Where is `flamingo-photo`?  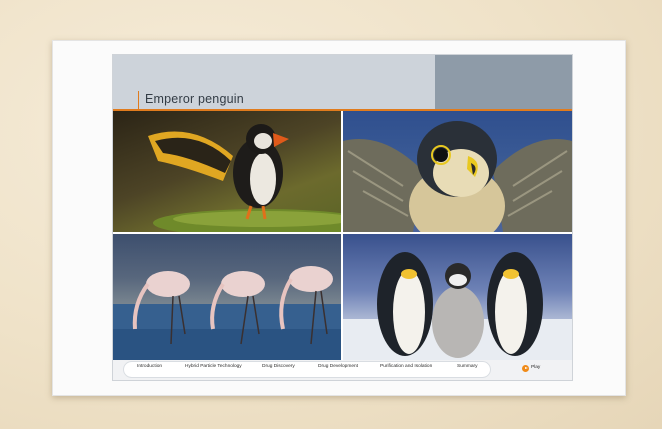
flamingo-photo is located at coordinates (227, 297).